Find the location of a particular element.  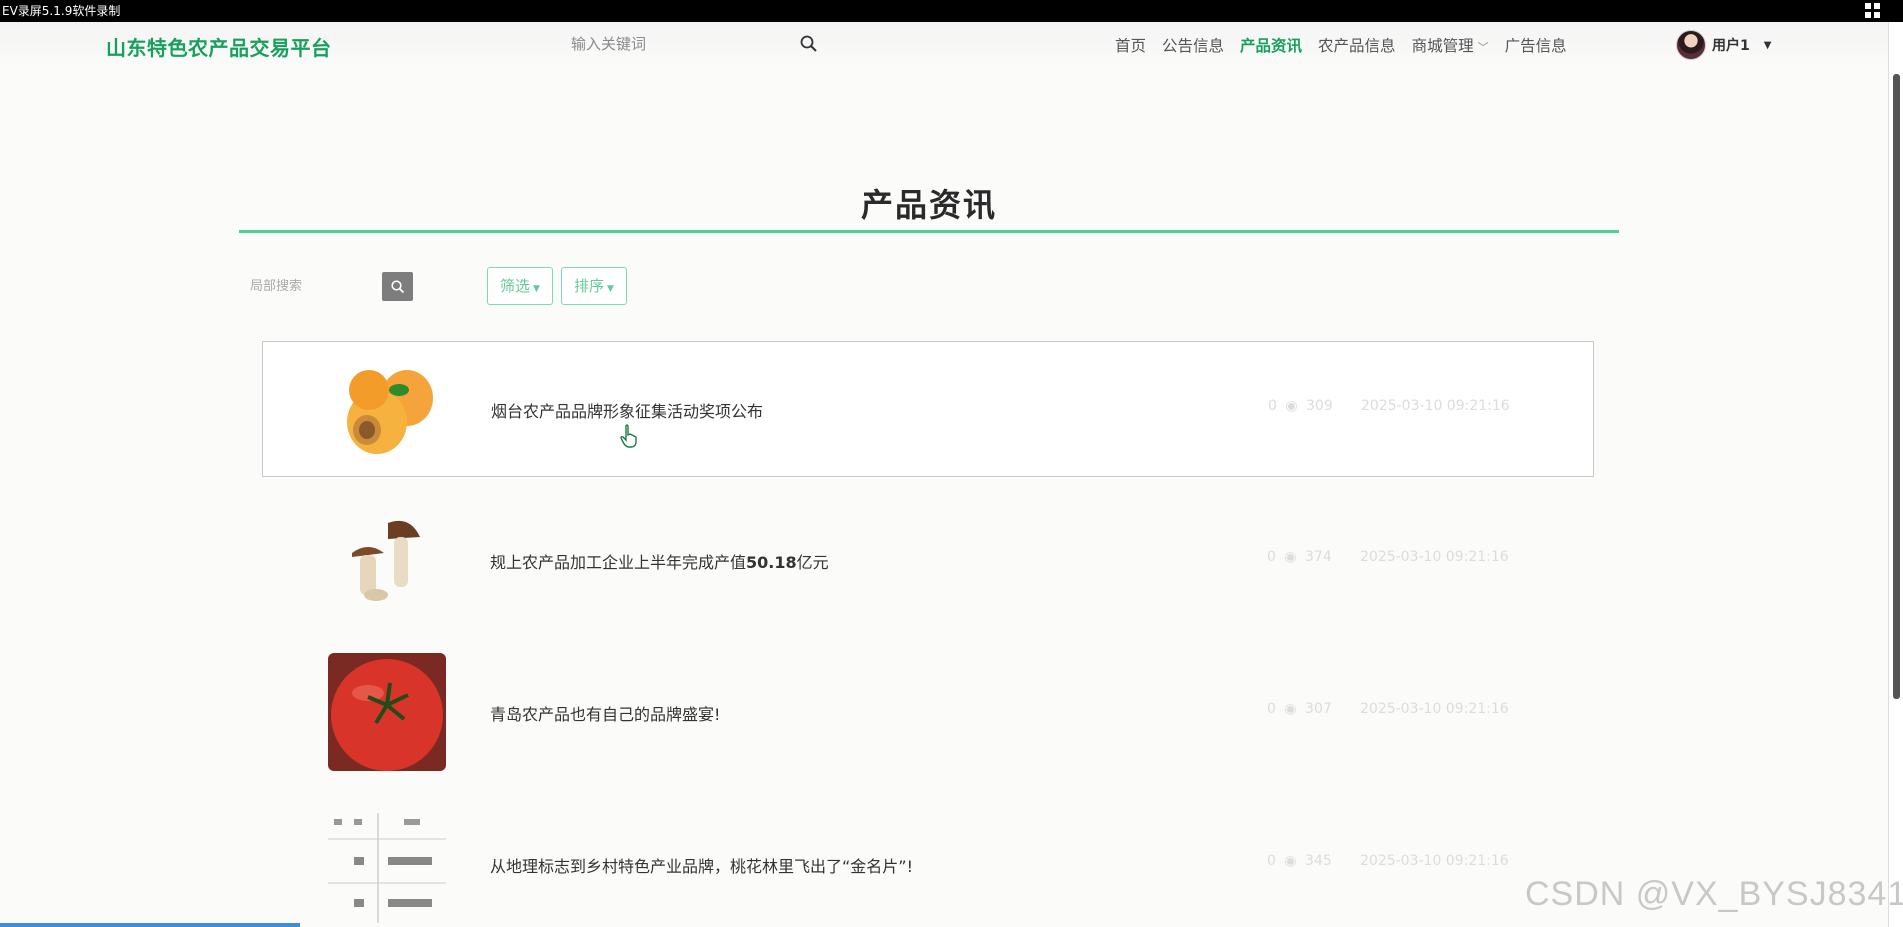

nav-item-product-news: 产品资讯 is located at coordinates (1271, 45).